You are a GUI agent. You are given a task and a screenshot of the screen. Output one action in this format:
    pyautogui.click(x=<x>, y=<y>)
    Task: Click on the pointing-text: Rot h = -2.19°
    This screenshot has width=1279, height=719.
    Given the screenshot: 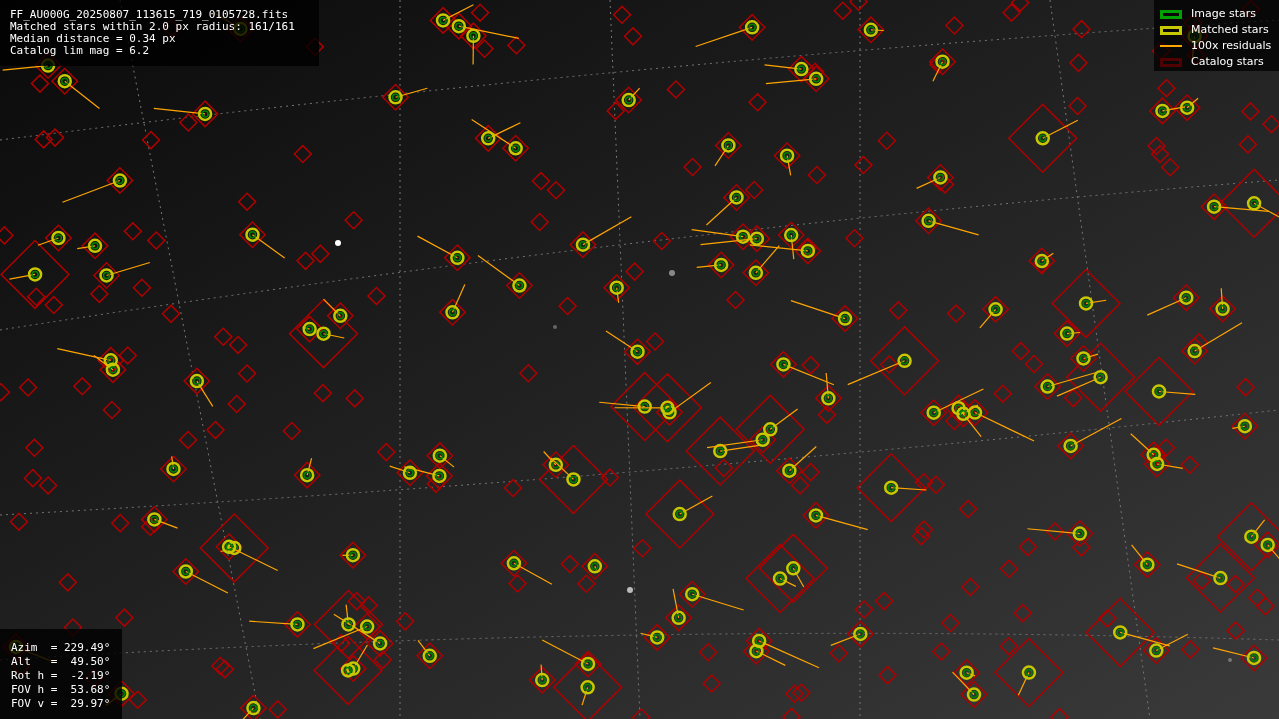 What is the action you would take?
    pyautogui.click(x=61, y=676)
    